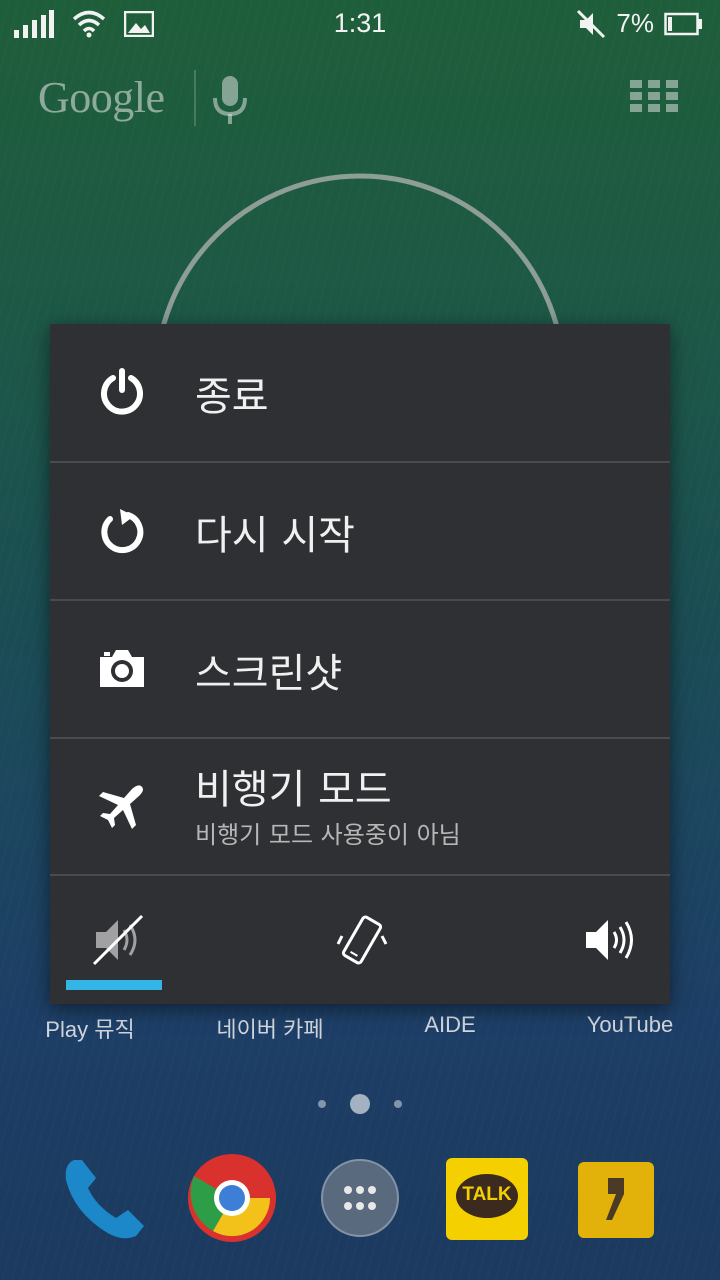  I want to click on restart-icon, so click(122, 531).